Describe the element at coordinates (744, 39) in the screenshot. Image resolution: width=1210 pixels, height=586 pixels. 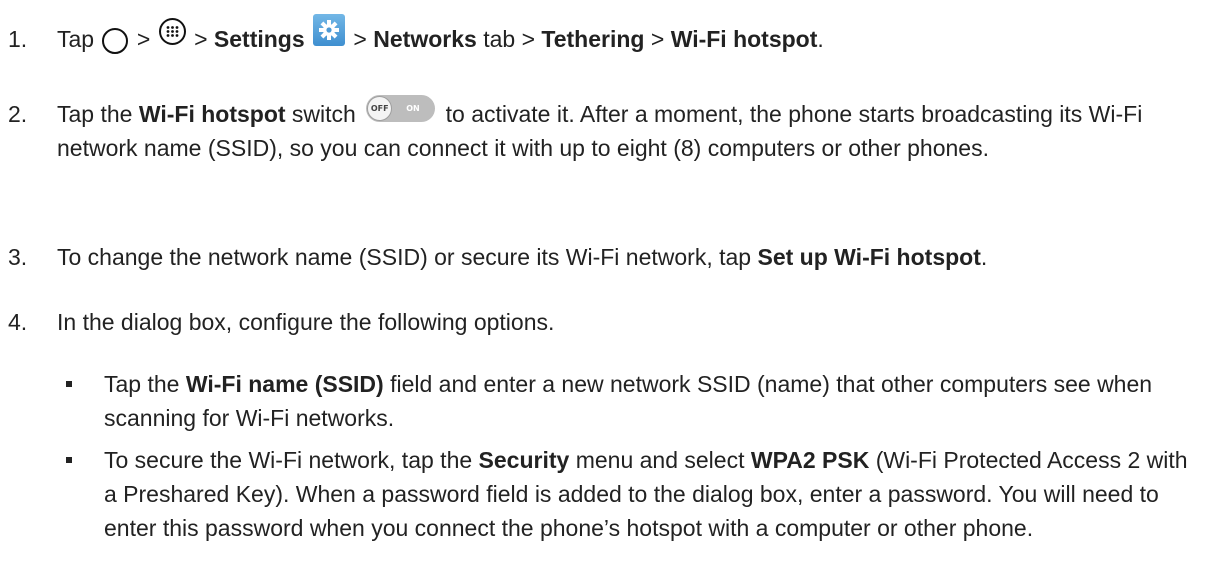
I see `wifi-hotspot-label: Wi-Fi hotspot` at that location.